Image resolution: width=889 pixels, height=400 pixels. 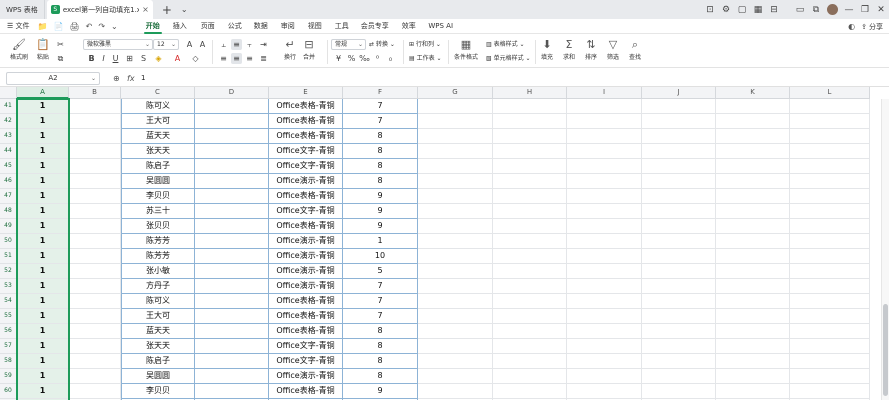 What do you see at coordinates (816, 9) in the screenshot?
I see `pin-icon: ⧉` at bounding box center [816, 9].